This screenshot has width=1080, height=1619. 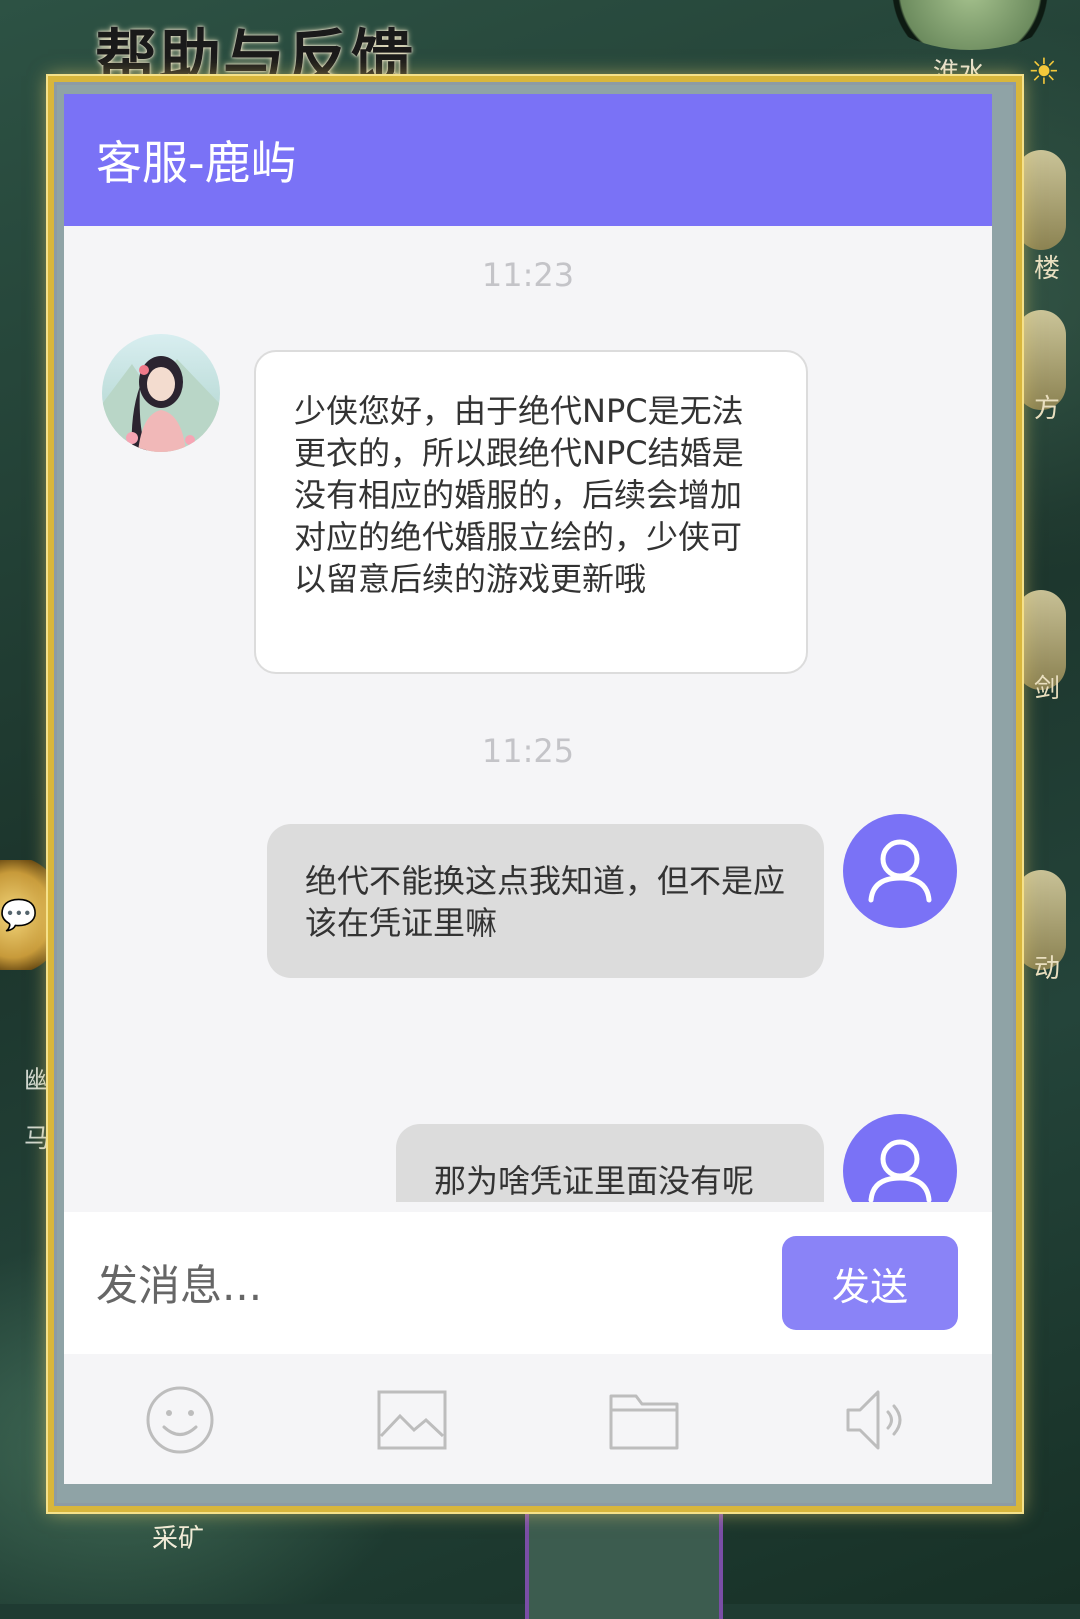 What do you see at coordinates (528, 160) in the screenshot?
I see `dialog-header: 客服-鹿屿` at bounding box center [528, 160].